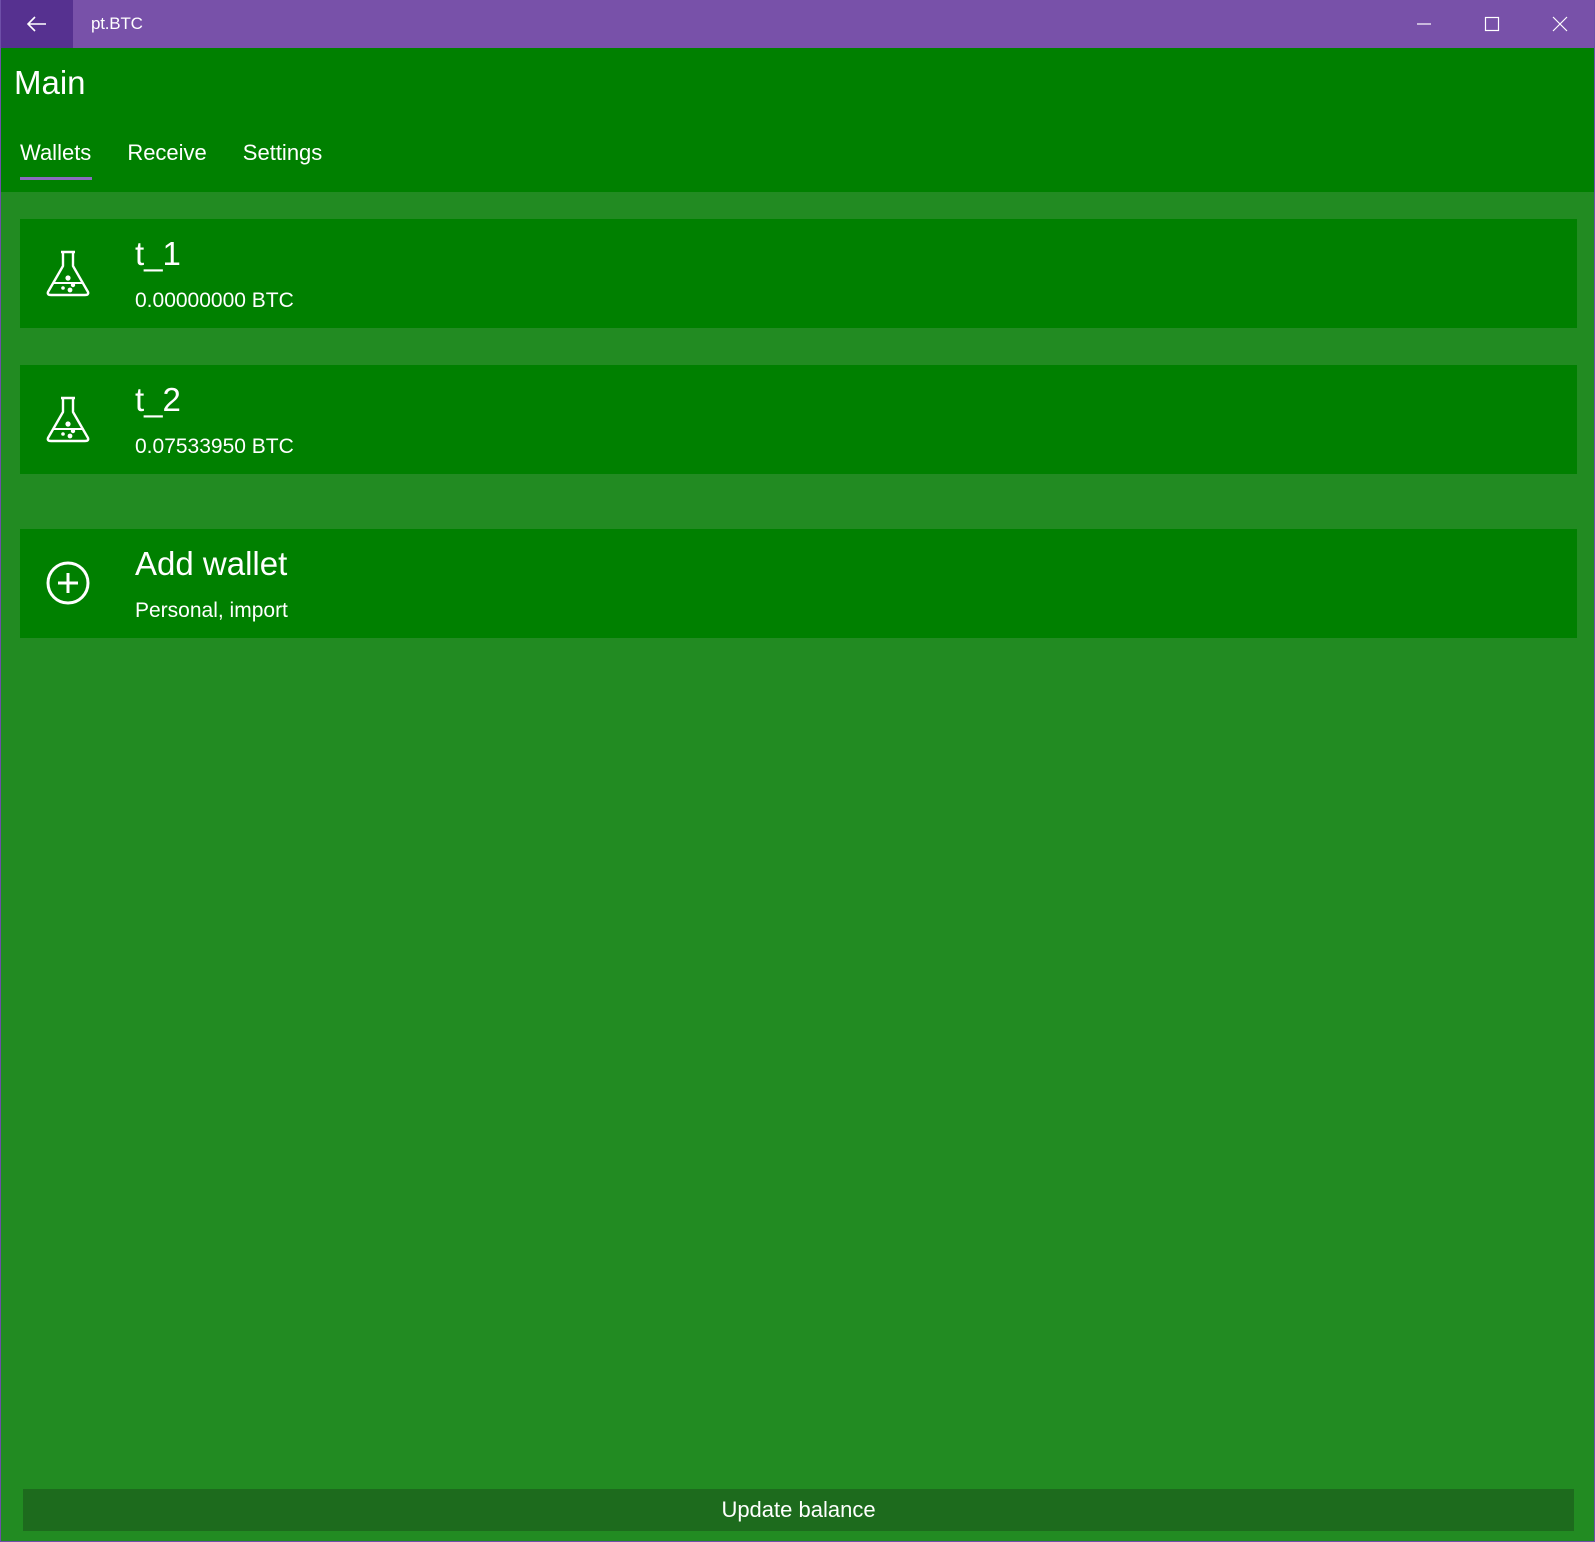  What do you see at coordinates (798, 1510) in the screenshot?
I see `update-balance-button: Update balance` at bounding box center [798, 1510].